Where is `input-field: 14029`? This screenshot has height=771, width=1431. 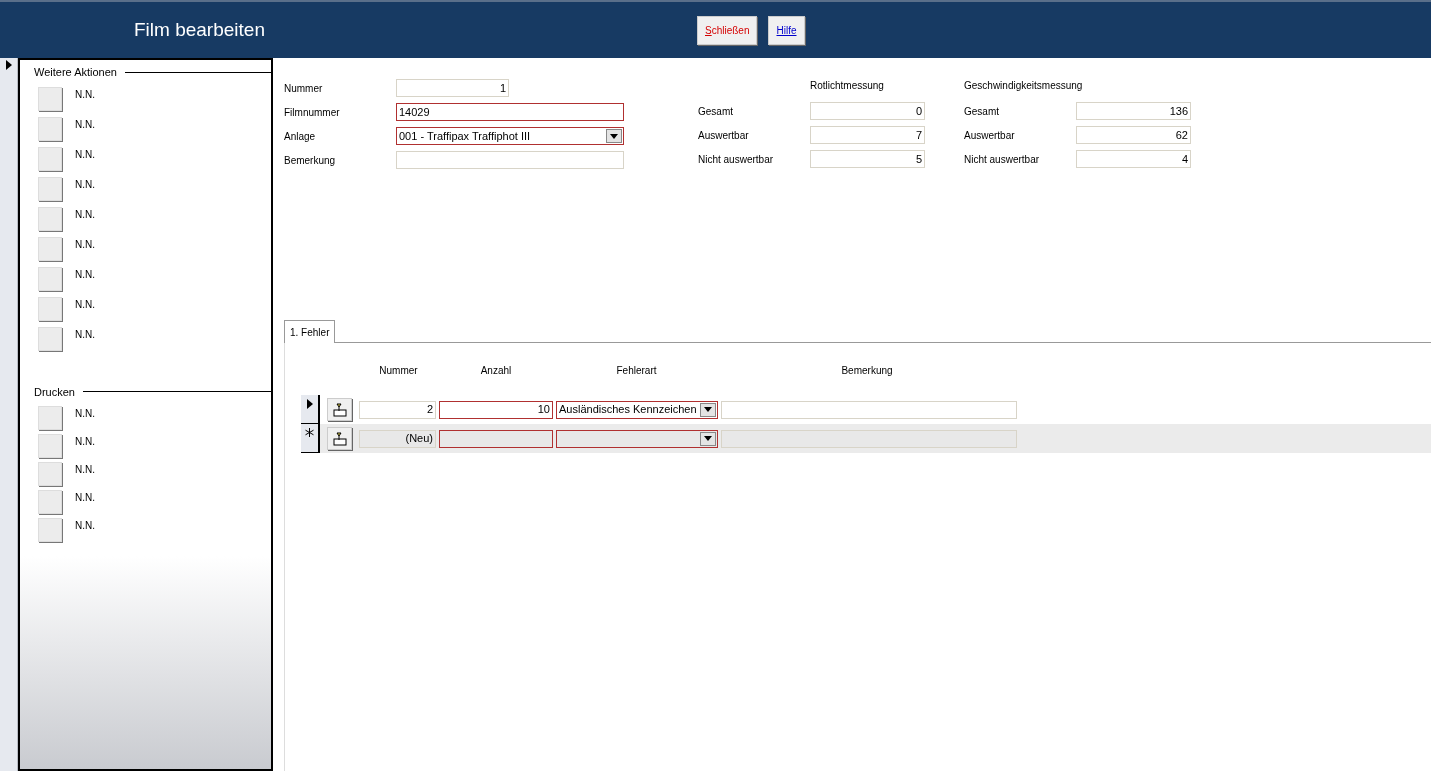
input-field: 14029 is located at coordinates (510, 112).